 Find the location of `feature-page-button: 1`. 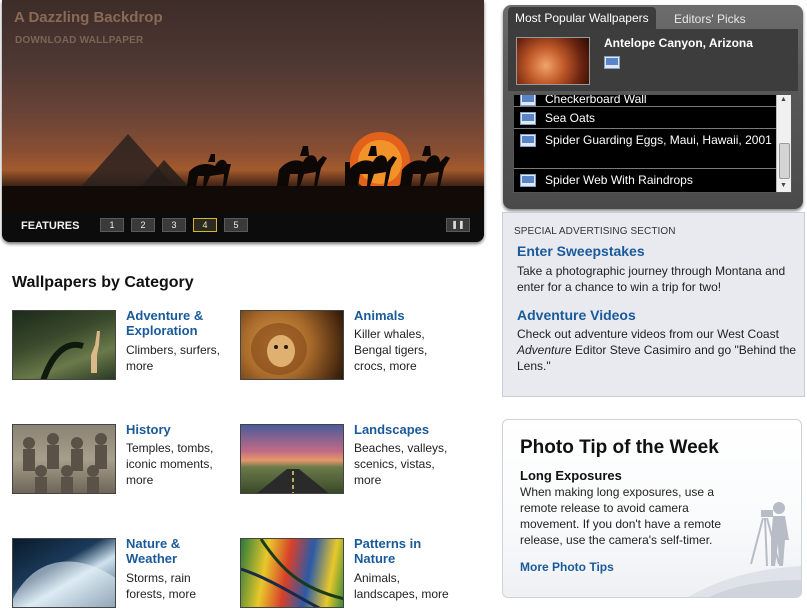

feature-page-button: 1 is located at coordinates (112, 225).